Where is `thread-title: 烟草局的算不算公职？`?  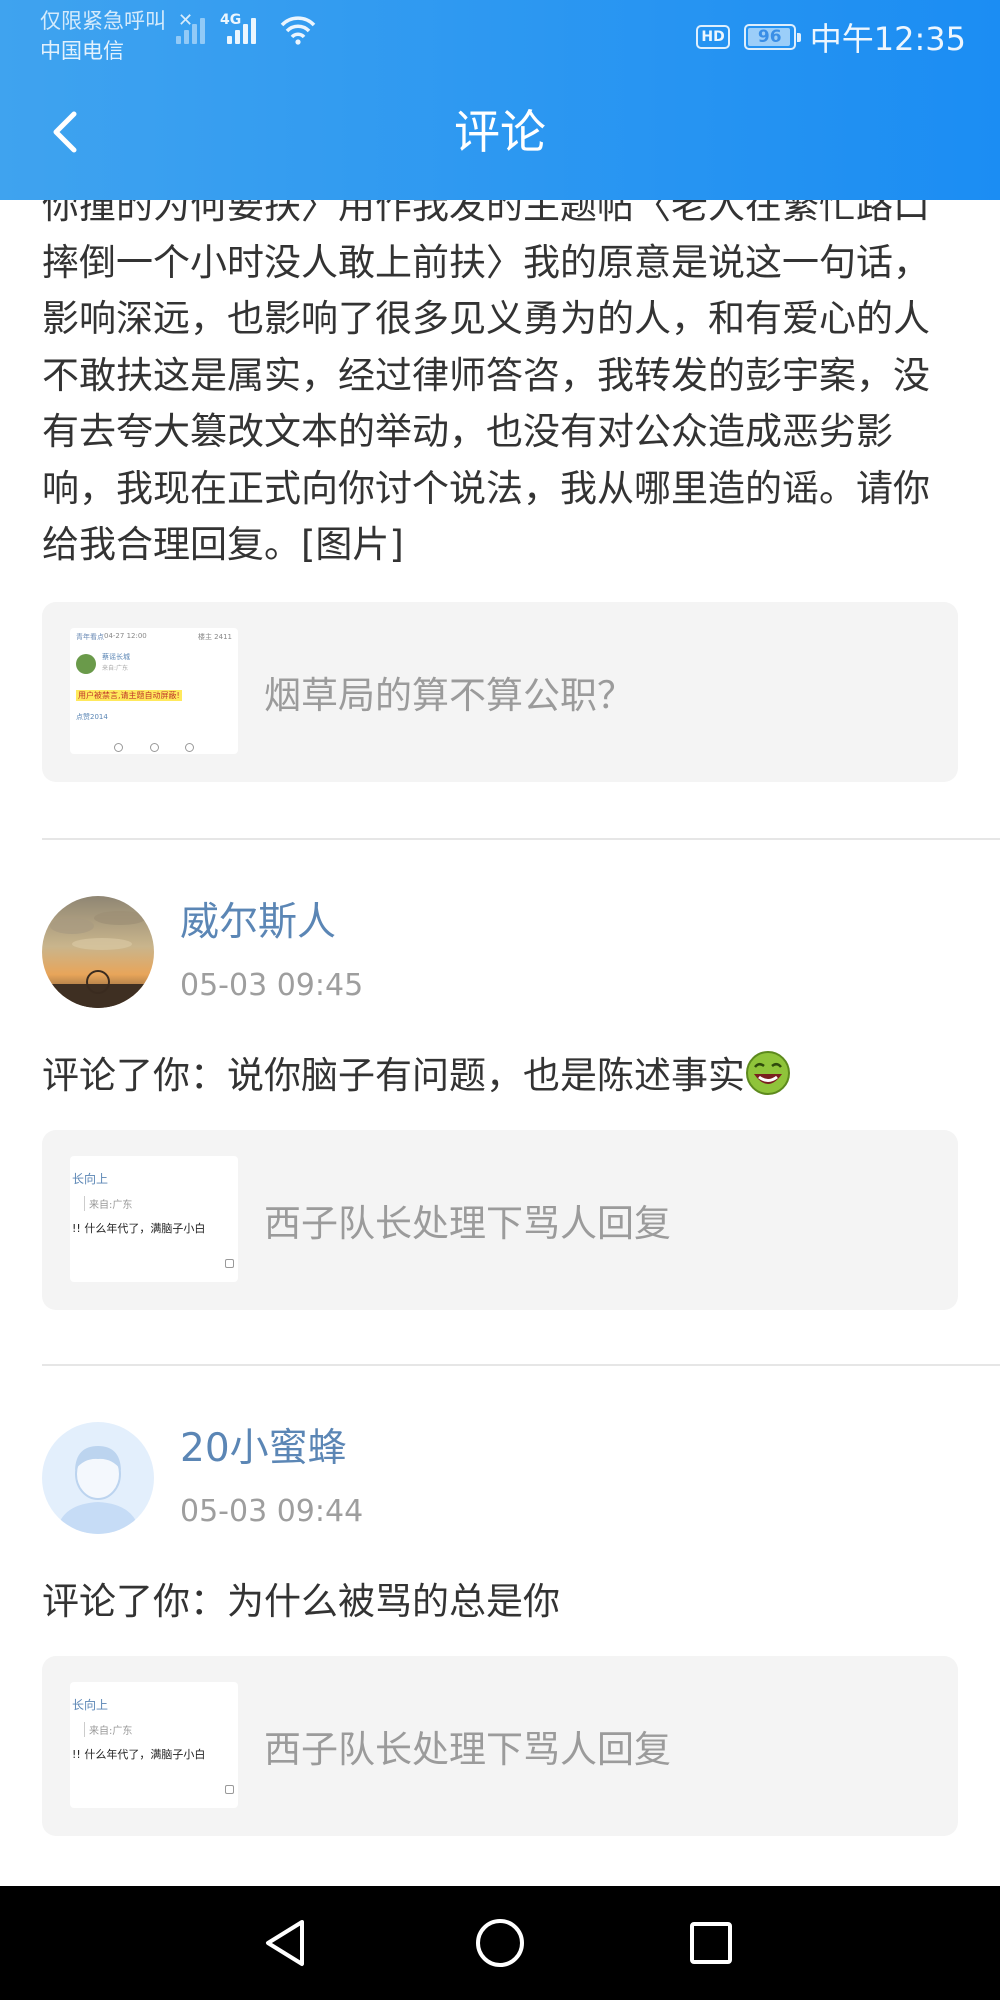
thread-title: 烟草局的算不算公职？ is located at coordinates (449, 695).